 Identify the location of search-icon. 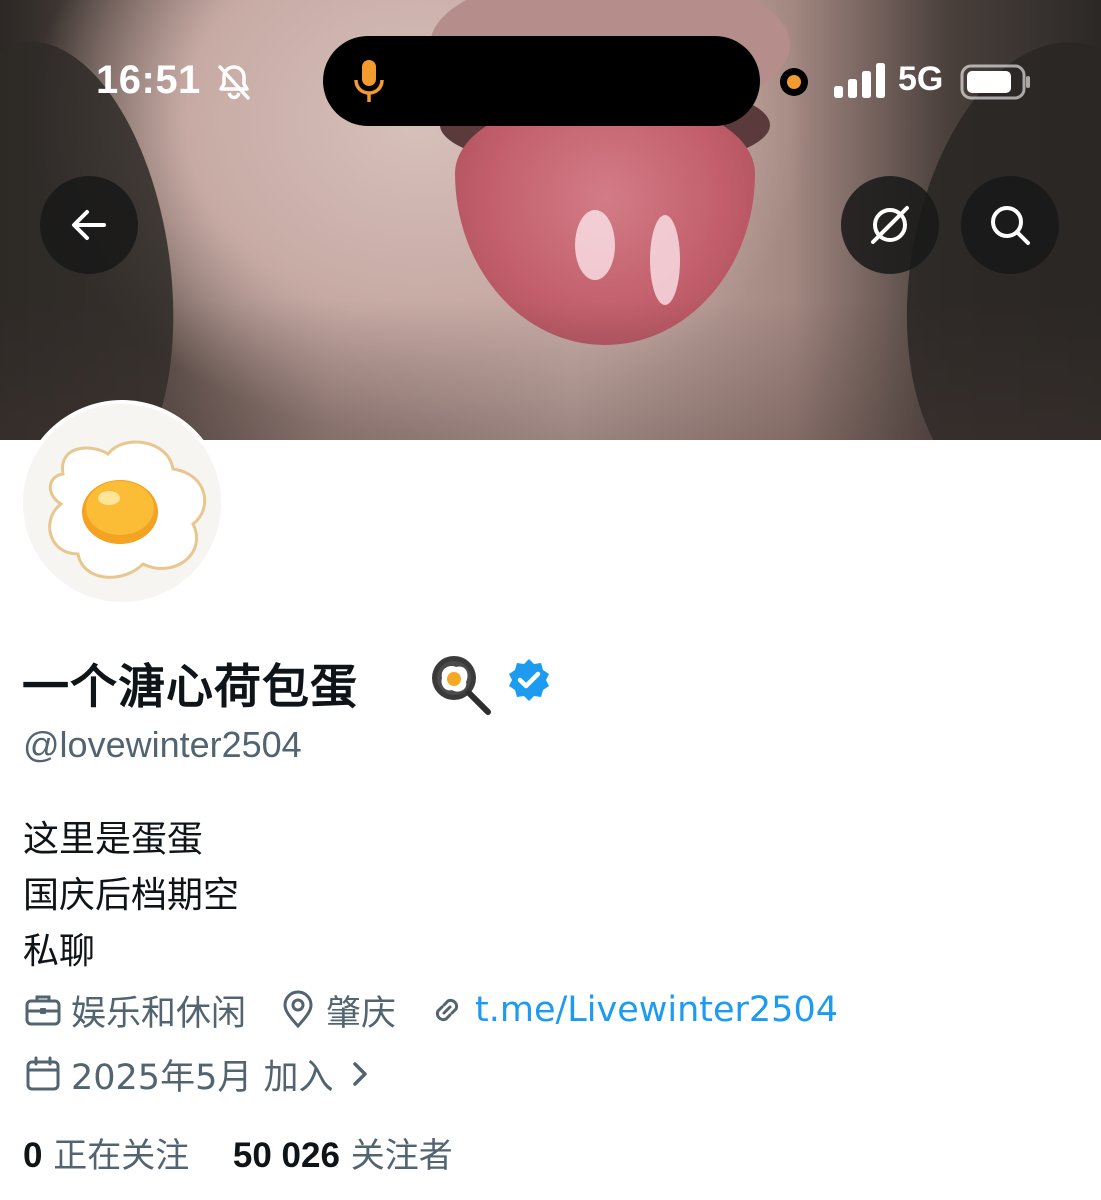
(1010, 225).